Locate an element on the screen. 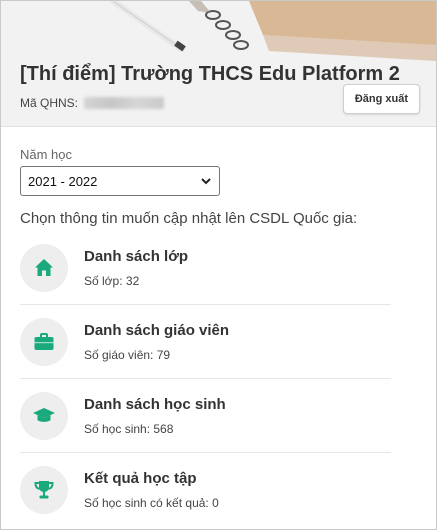 The width and height of the screenshot is (437, 530). briefcase-icon is located at coordinates (44, 341).